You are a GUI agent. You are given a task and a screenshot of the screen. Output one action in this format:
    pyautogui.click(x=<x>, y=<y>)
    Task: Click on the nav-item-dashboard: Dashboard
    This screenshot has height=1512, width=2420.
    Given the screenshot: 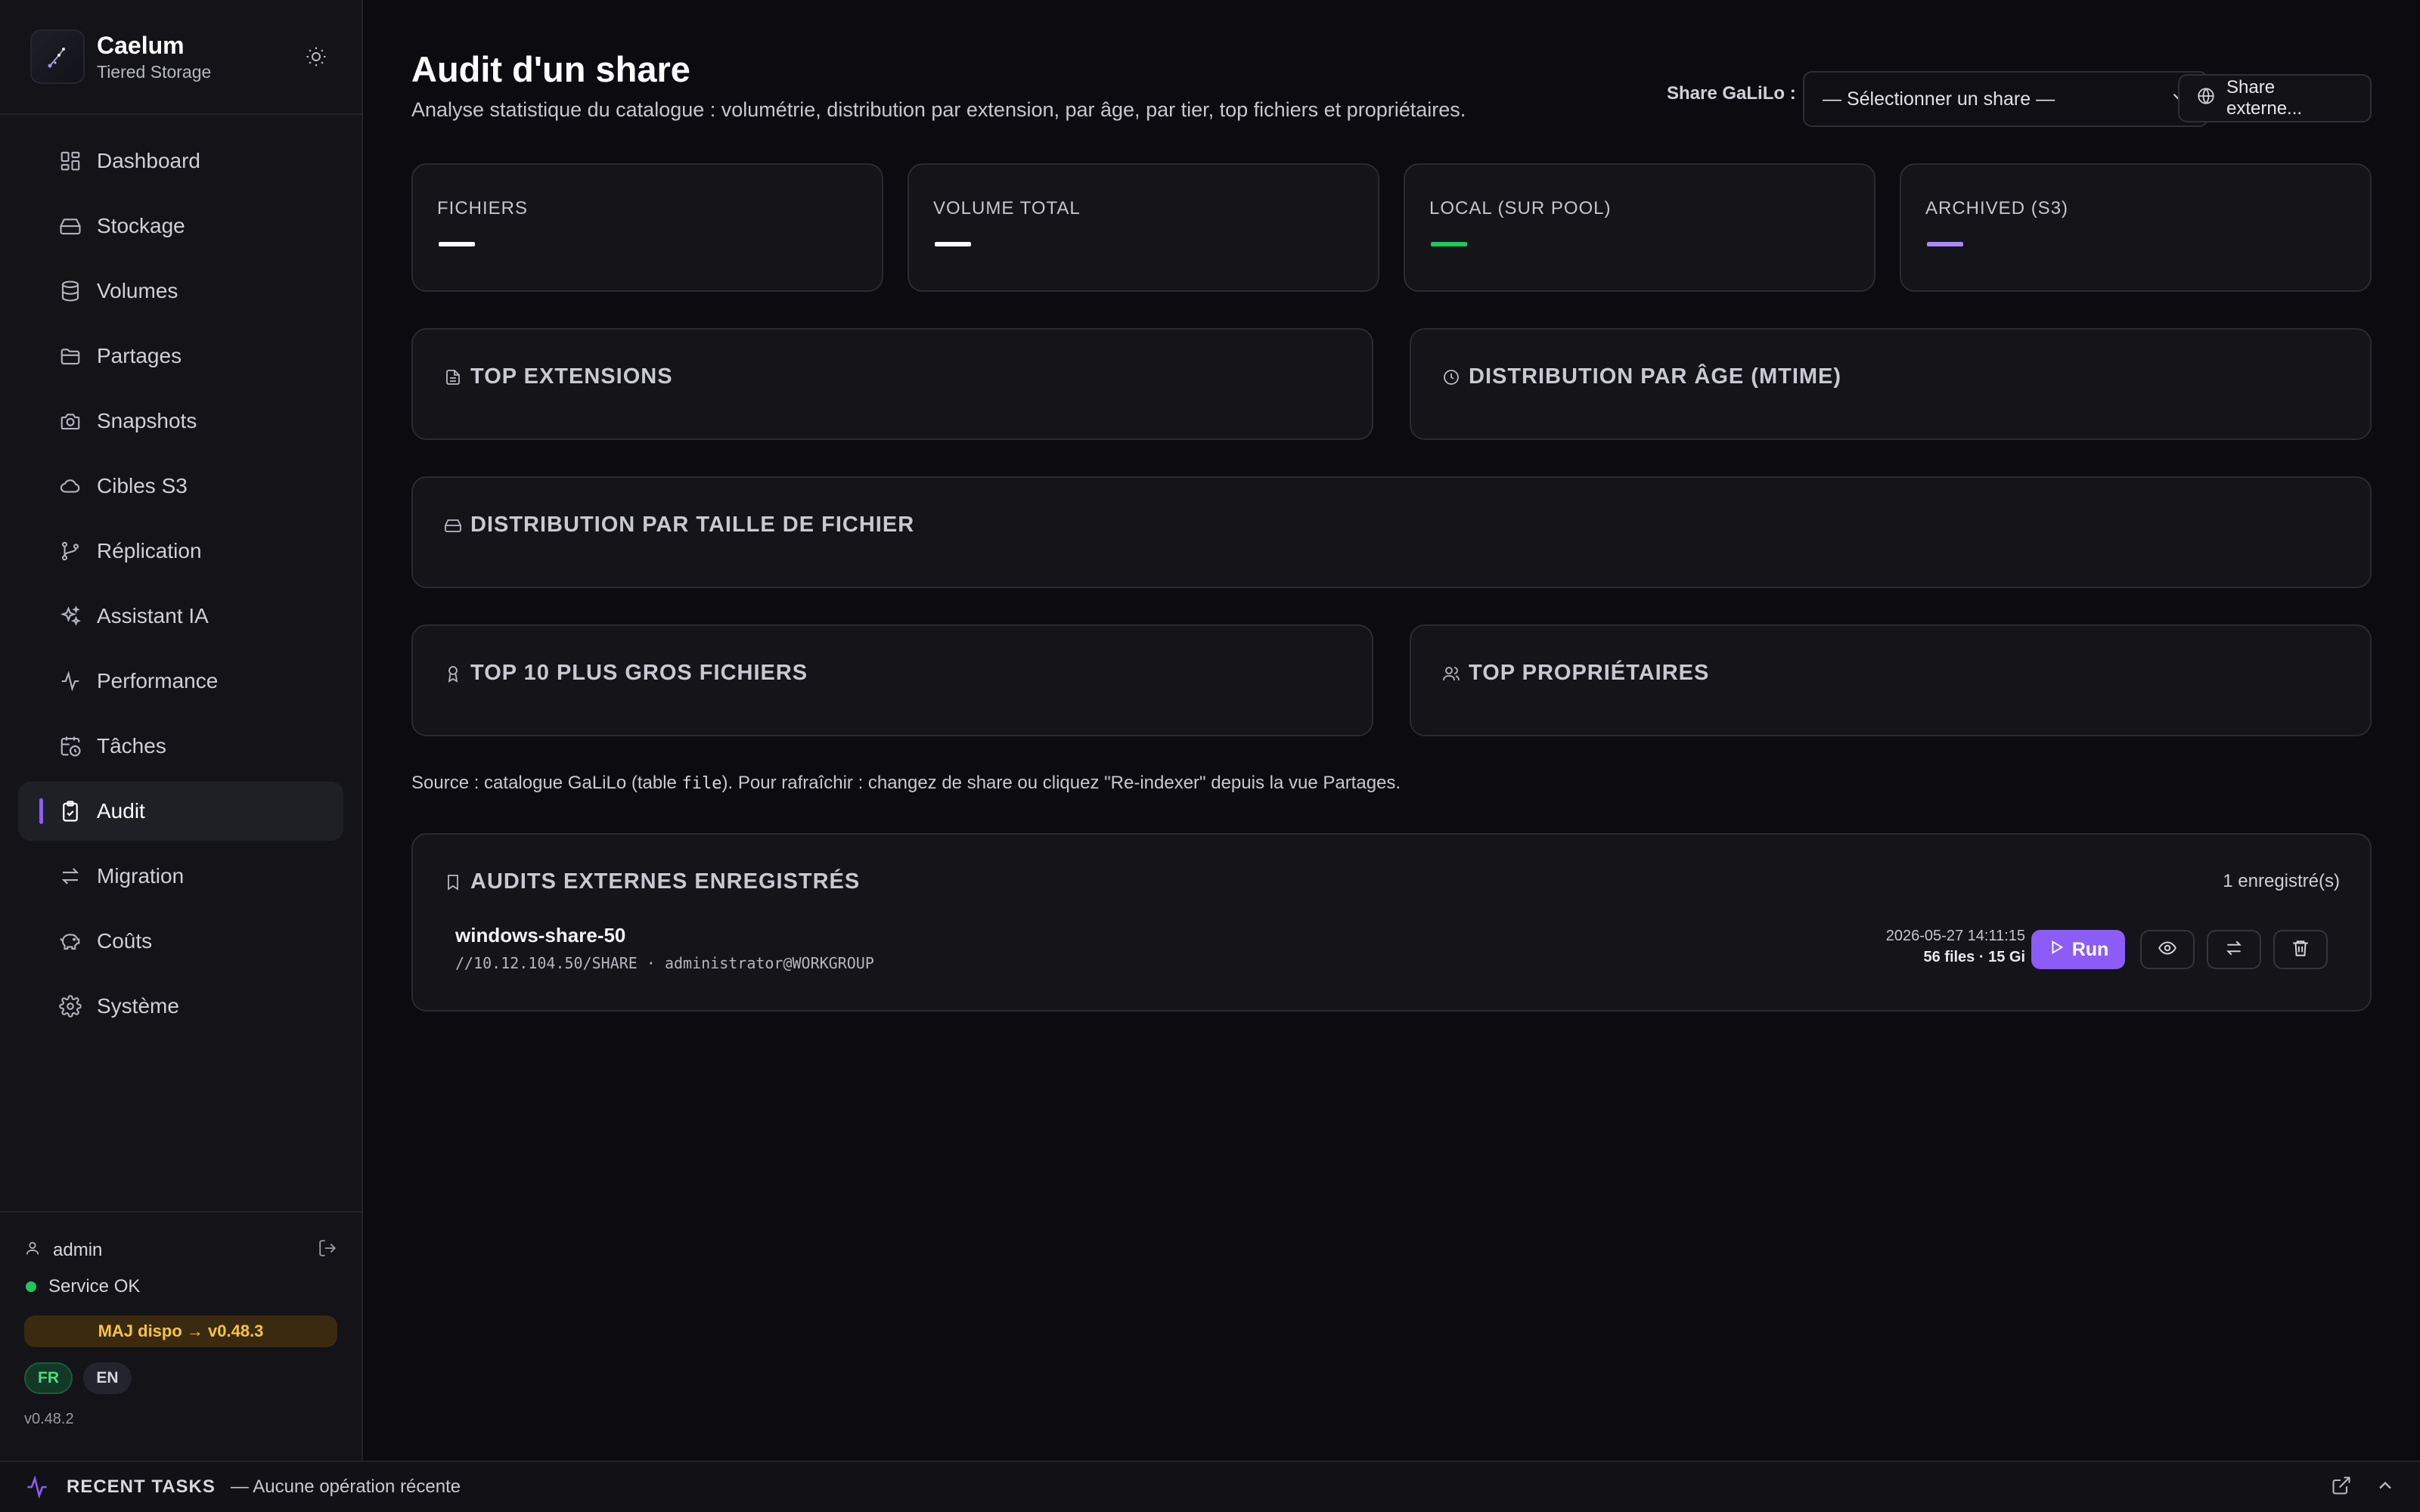 What is the action you would take?
    pyautogui.click(x=180, y=161)
    